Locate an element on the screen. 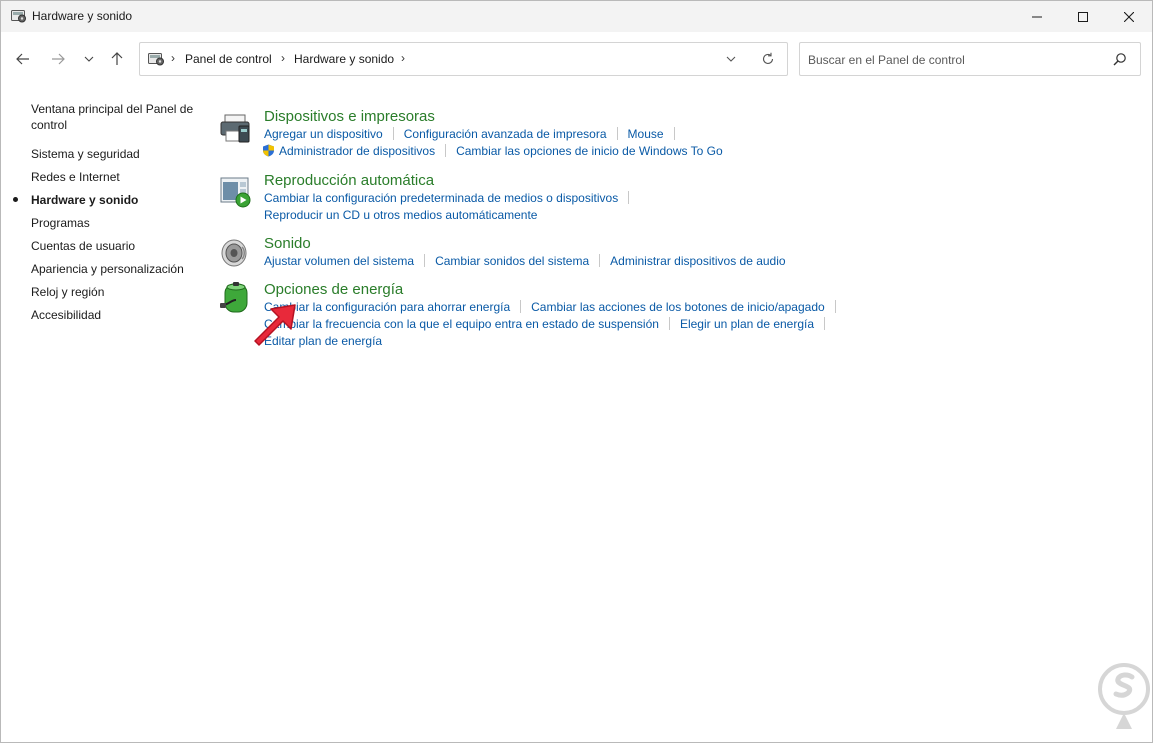 The image size is (1153, 743). up-button is located at coordinates (117, 59).